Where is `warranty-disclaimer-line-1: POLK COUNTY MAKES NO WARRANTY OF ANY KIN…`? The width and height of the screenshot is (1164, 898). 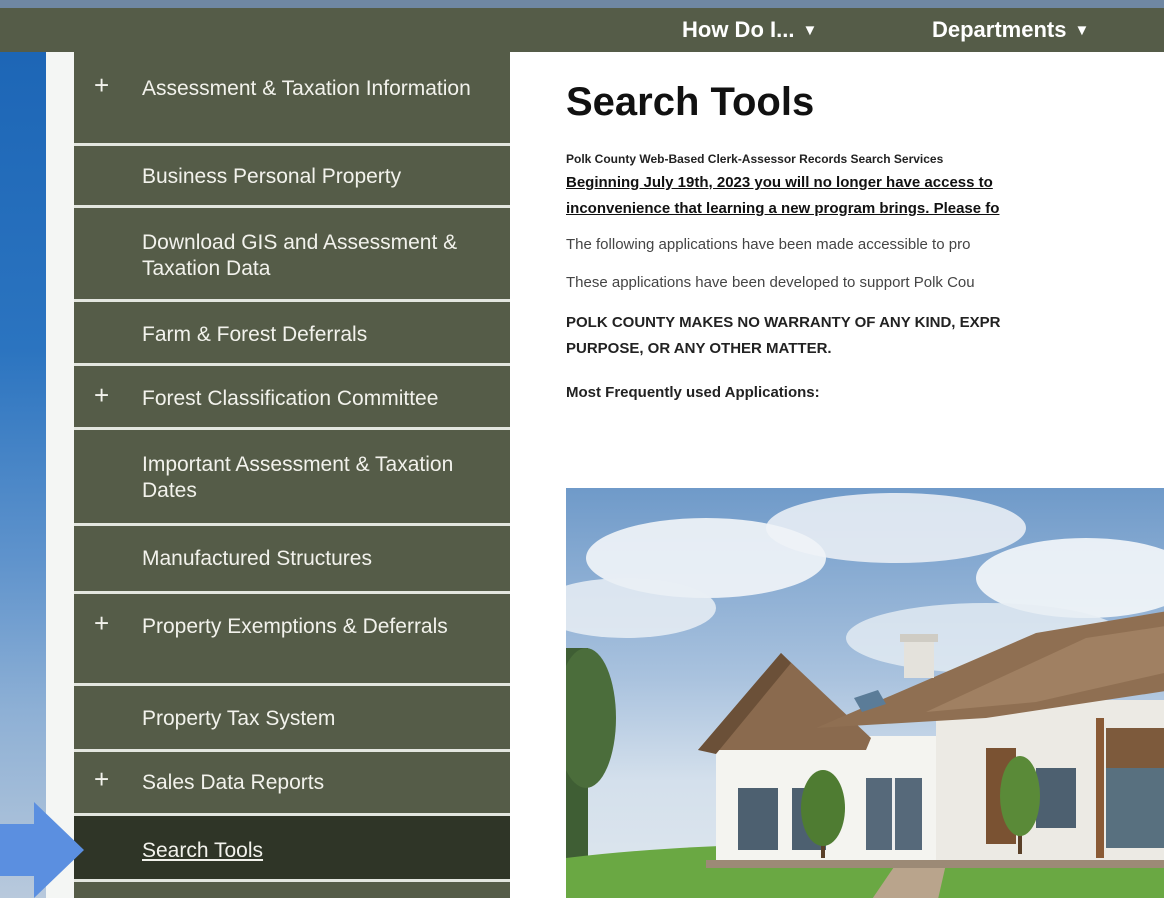 warranty-disclaimer-line-1: POLK COUNTY MAKES NO WARRANTY OF ANY KIN… is located at coordinates (783, 322).